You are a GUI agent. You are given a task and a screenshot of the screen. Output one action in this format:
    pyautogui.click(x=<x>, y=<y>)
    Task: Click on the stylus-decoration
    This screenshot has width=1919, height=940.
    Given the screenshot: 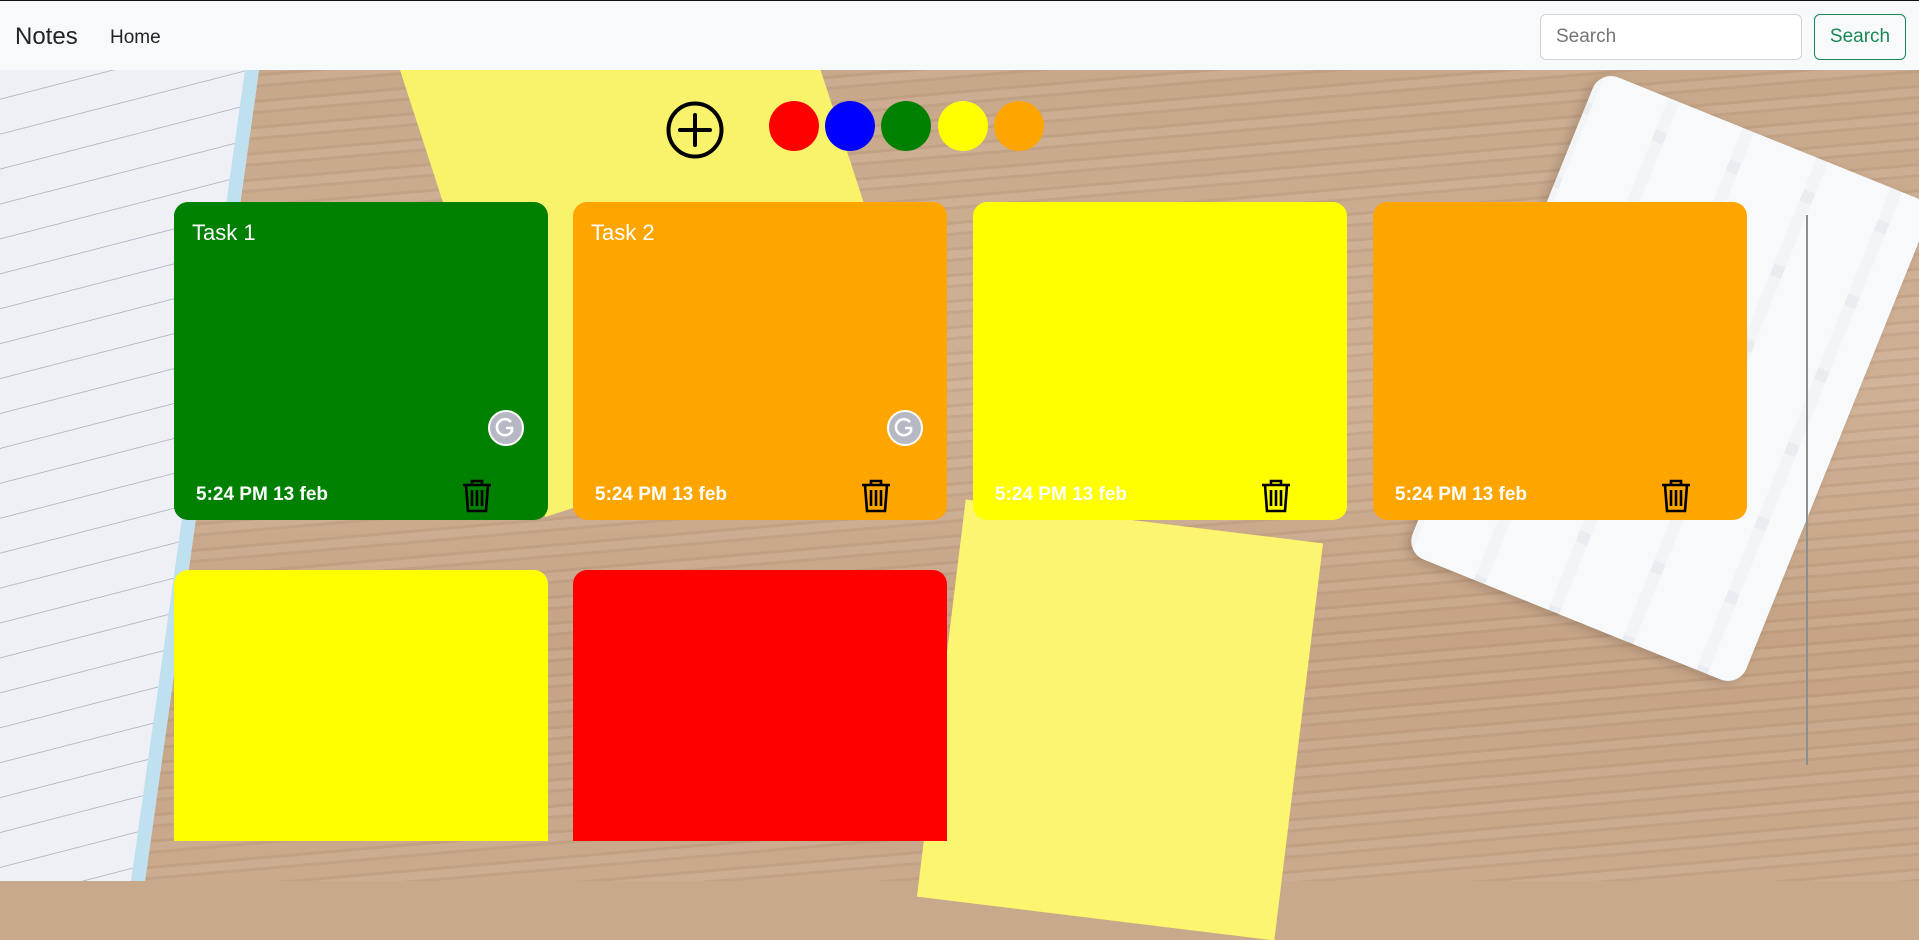 What is the action you would take?
    pyautogui.click(x=1807, y=490)
    